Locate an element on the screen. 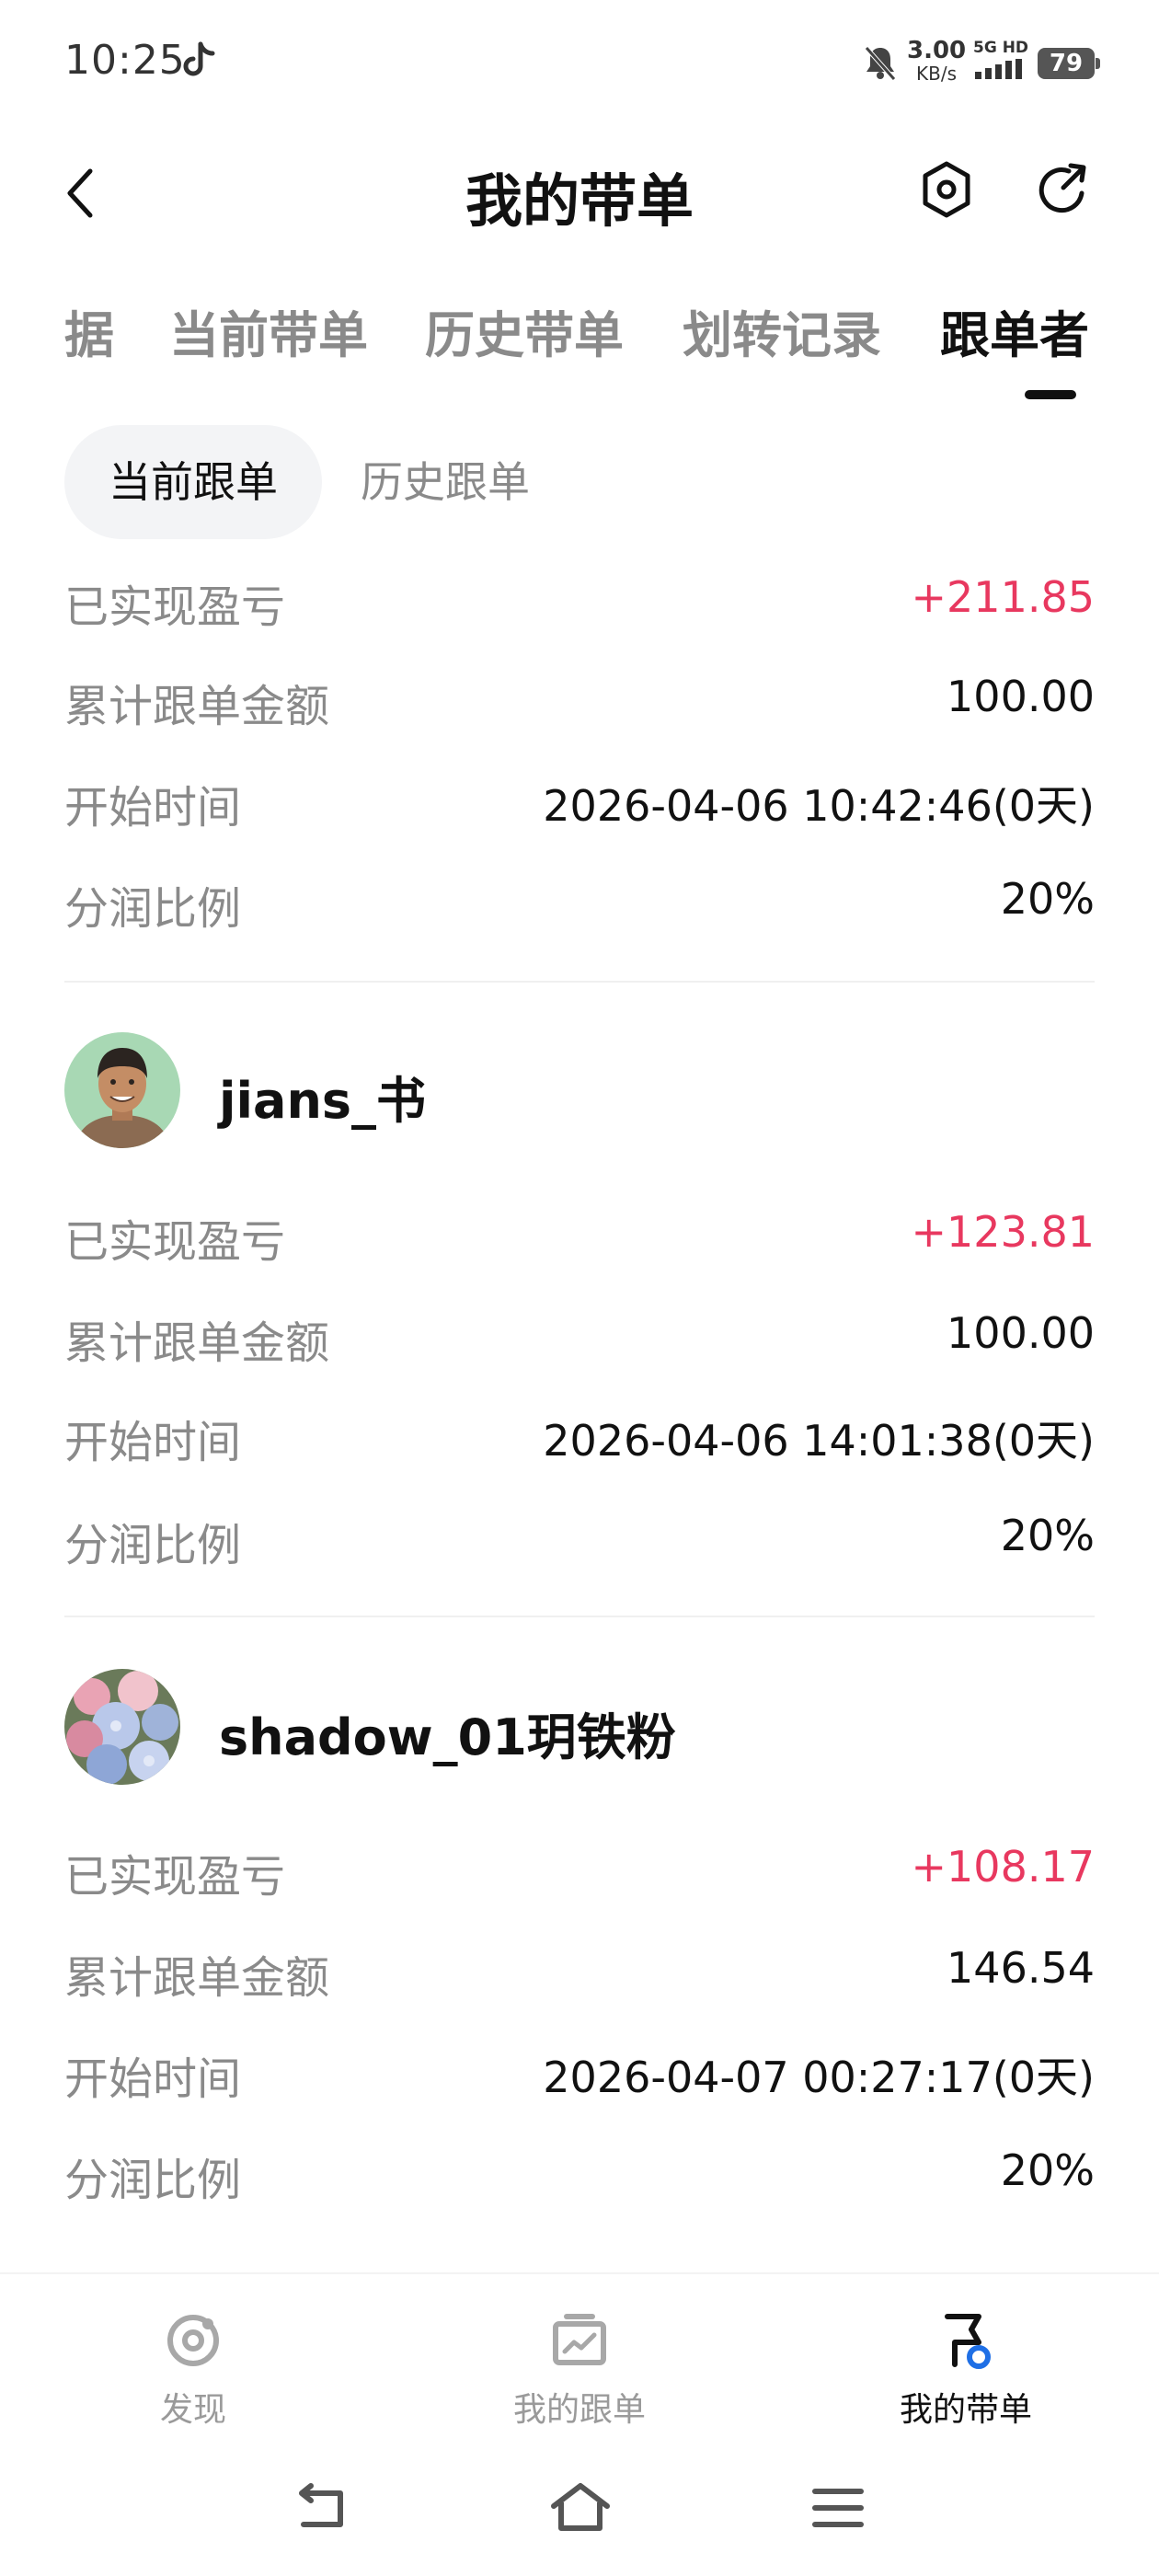  tab-active-indicator is located at coordinates (1050, 394).